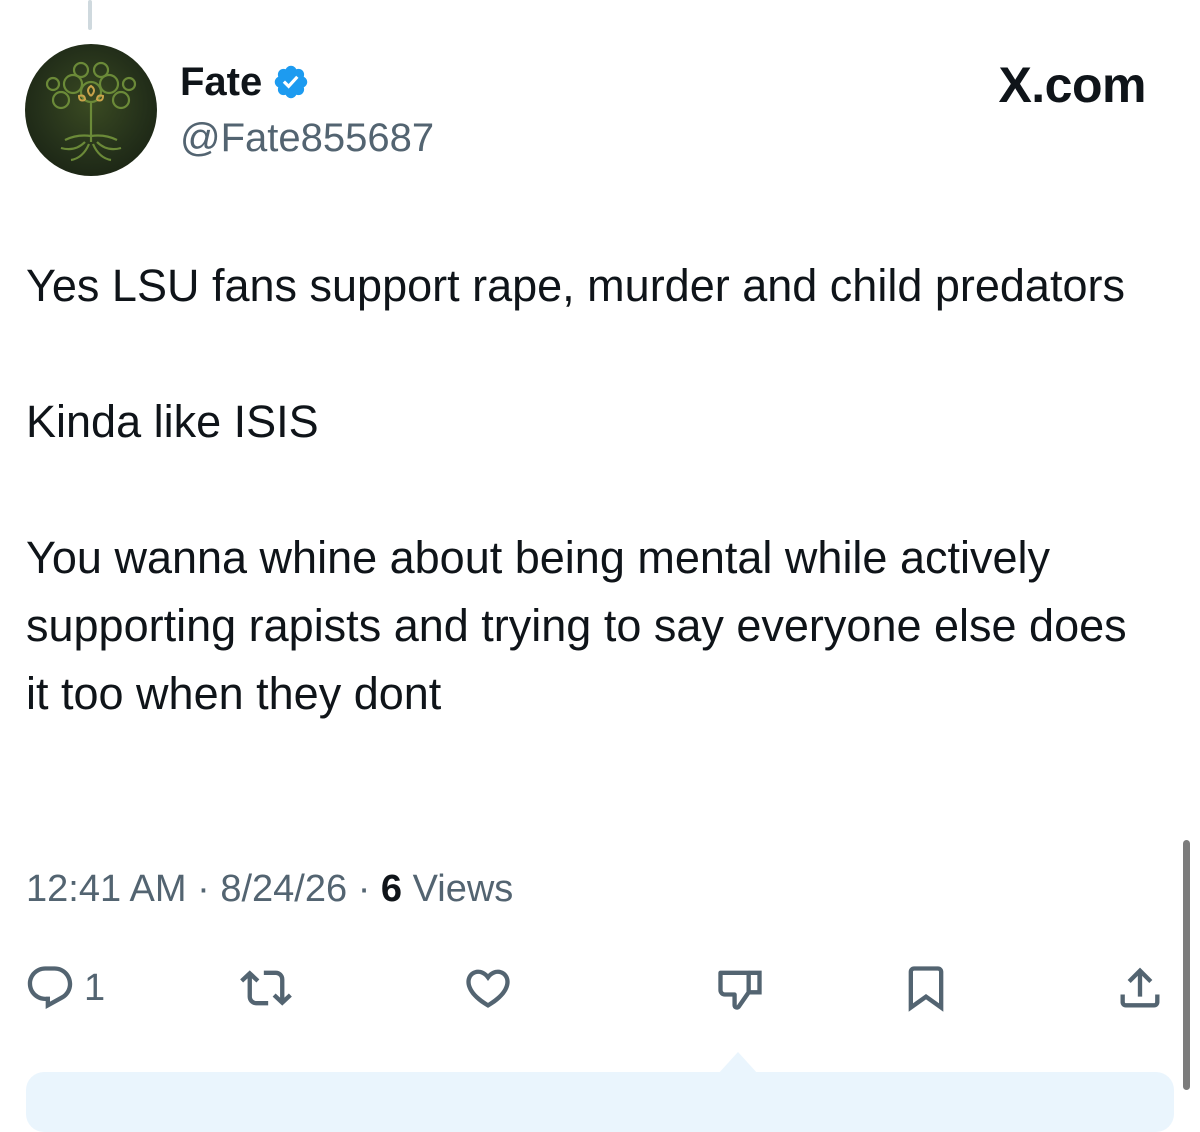  I want to click on repost-button, so click(266, 988).